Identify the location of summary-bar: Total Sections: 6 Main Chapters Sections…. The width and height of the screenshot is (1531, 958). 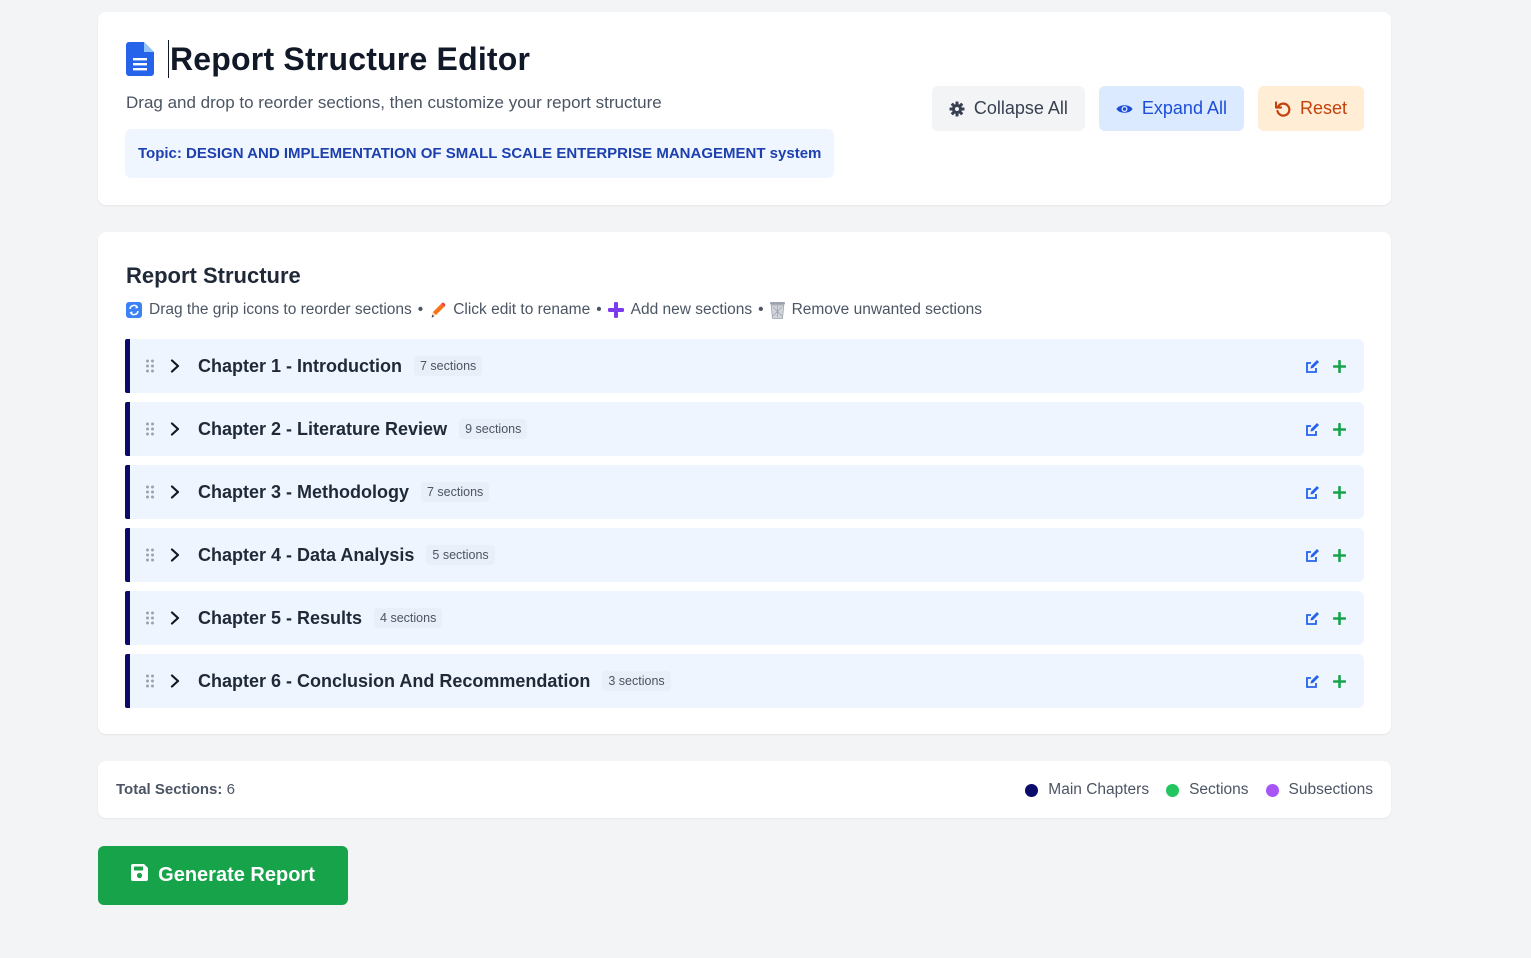
(744, 789).